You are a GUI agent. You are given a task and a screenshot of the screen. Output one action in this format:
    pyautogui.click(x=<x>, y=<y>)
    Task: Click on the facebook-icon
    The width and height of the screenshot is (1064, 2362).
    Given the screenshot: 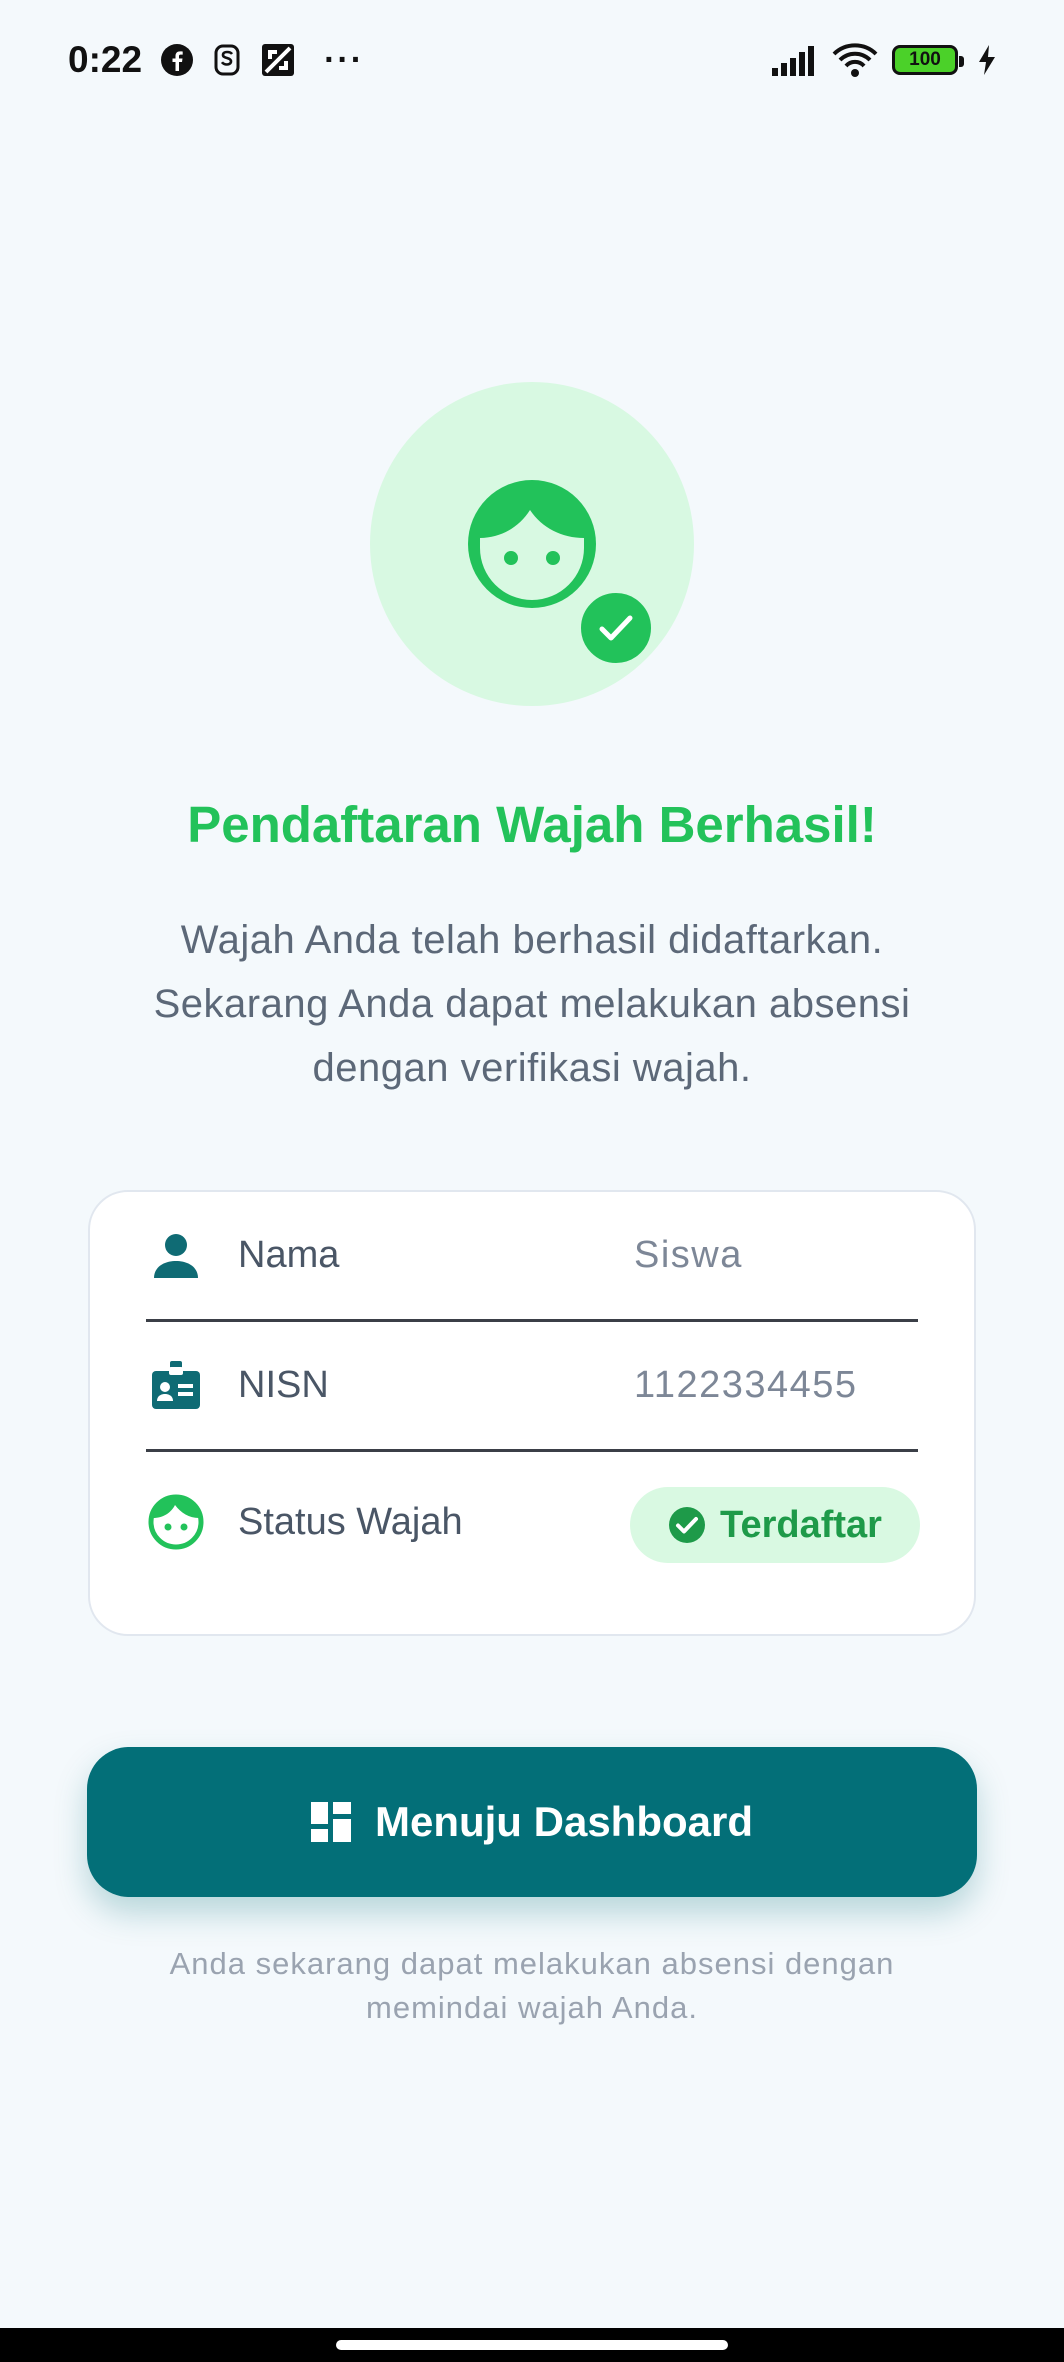 What is the action you would take?
    pyautogui.click(x=177, y=60)
    